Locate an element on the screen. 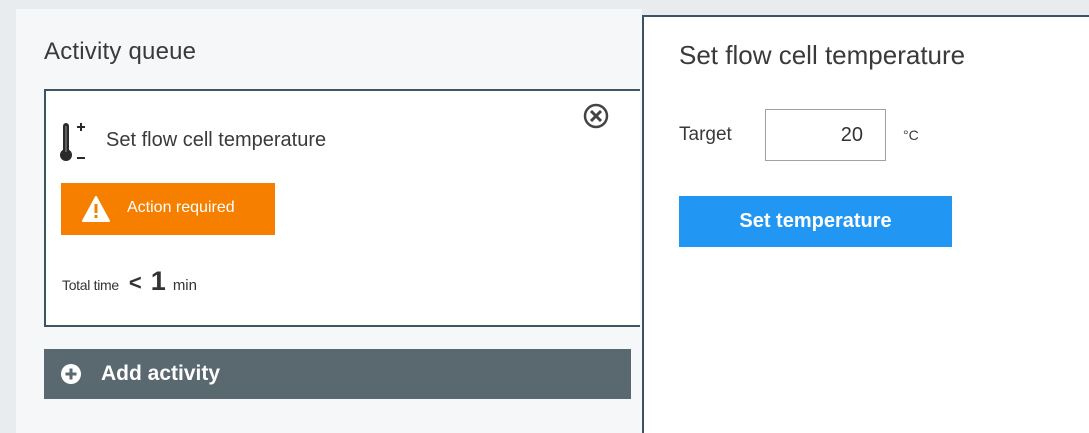 This screenshot has width=1089, height=433. activity-queue-title: Activity queue is located at coordinates (120, 51).